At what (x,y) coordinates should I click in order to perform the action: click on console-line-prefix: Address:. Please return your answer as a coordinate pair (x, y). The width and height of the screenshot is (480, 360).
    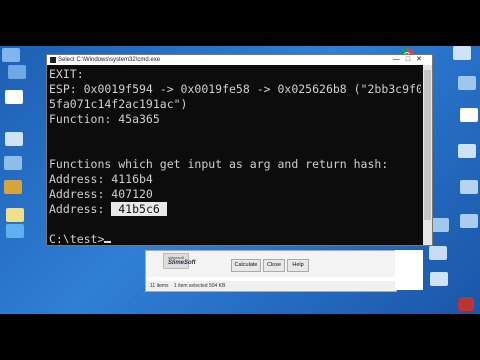
    Looking at the image, I should click on (80, 209).